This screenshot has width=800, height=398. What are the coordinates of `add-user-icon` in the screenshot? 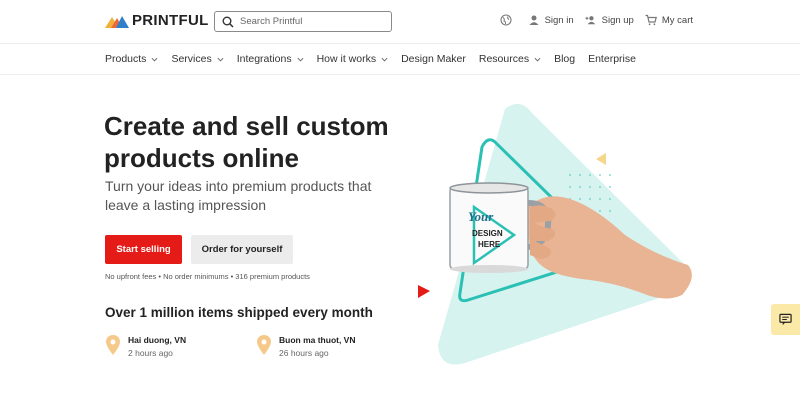 It's located at (590, 20).